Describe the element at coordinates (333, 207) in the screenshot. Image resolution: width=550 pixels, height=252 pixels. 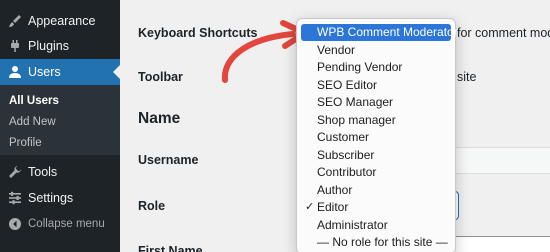
I see `role-option-label: Editor` at that location.